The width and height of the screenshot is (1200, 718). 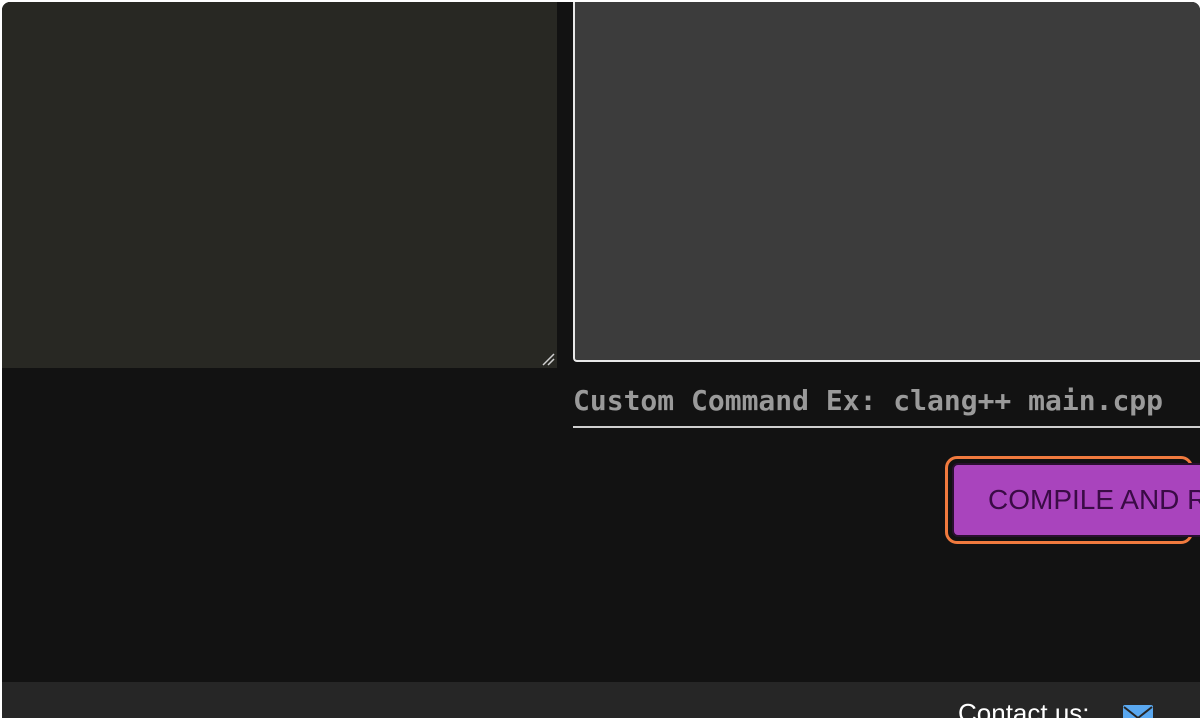 What do you see at coordinates (1024, 708) in the screenshot?
I see `contact-label: Contact us:` at bounding box center [1024, 708].